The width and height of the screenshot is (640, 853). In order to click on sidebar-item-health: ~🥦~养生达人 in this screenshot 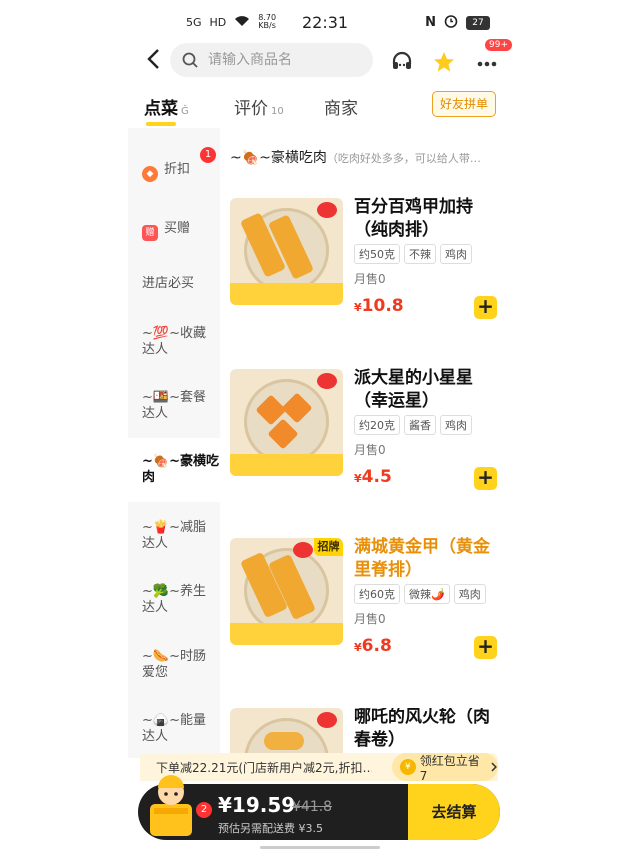, I will do `click(179, 600)`.